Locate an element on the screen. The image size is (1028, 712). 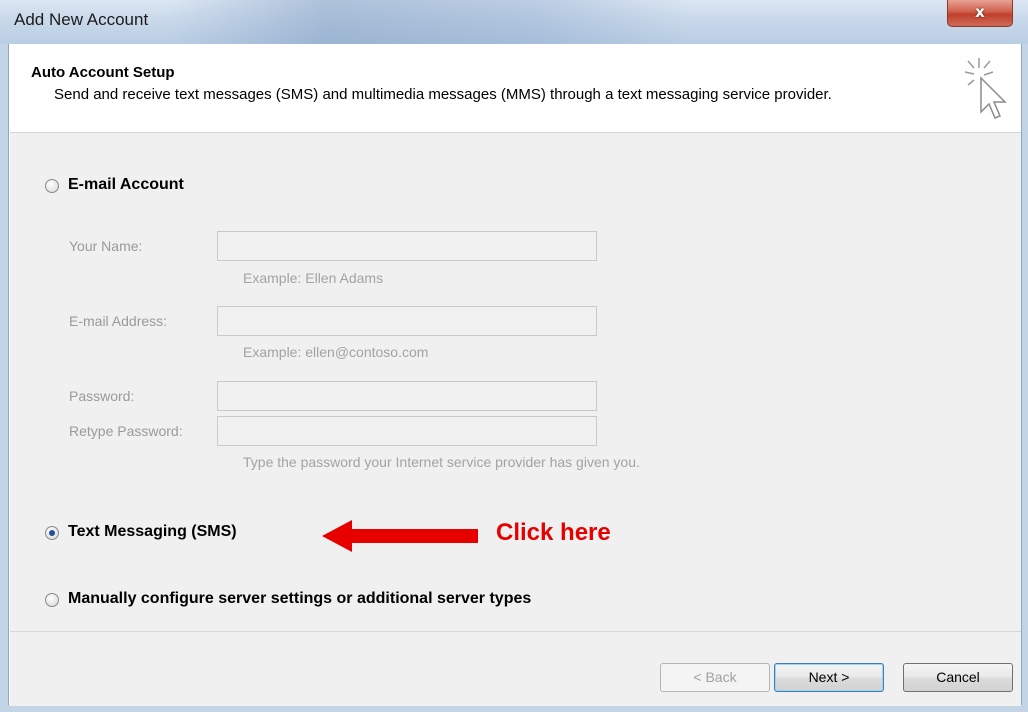
window-frame-right is located at coordinates (1024, 378).